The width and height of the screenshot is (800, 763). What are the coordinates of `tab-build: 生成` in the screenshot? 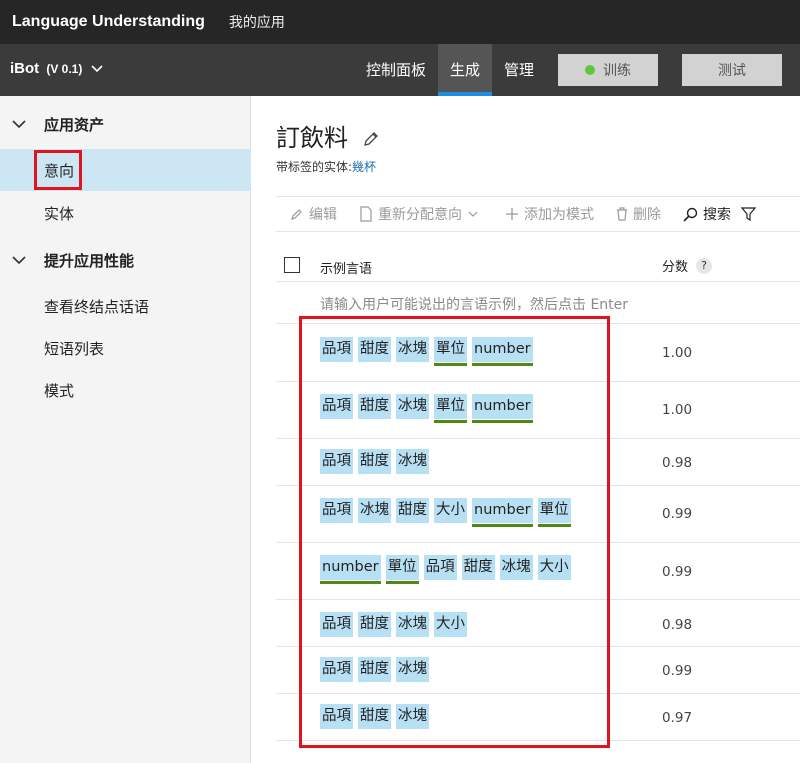 It's located at (465, 70).